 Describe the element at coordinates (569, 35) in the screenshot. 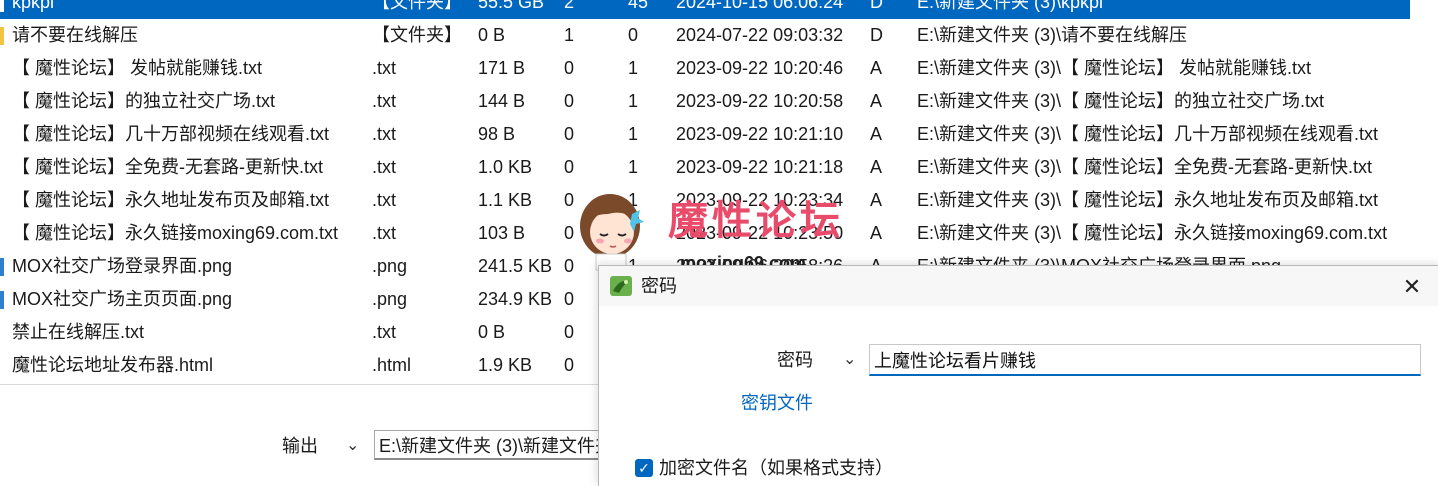

I see `file-n1: 1` at that location.